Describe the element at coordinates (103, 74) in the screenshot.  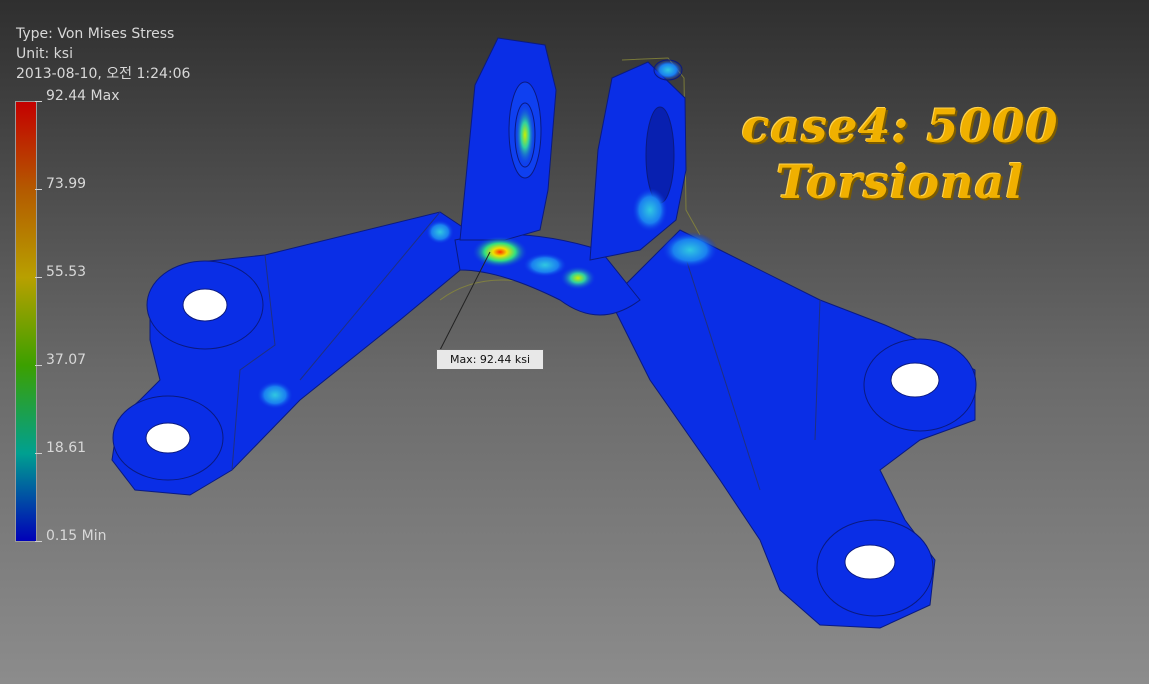
I see `result-timestamp: 2013-08-10, 오전 1:24:06` at that location.